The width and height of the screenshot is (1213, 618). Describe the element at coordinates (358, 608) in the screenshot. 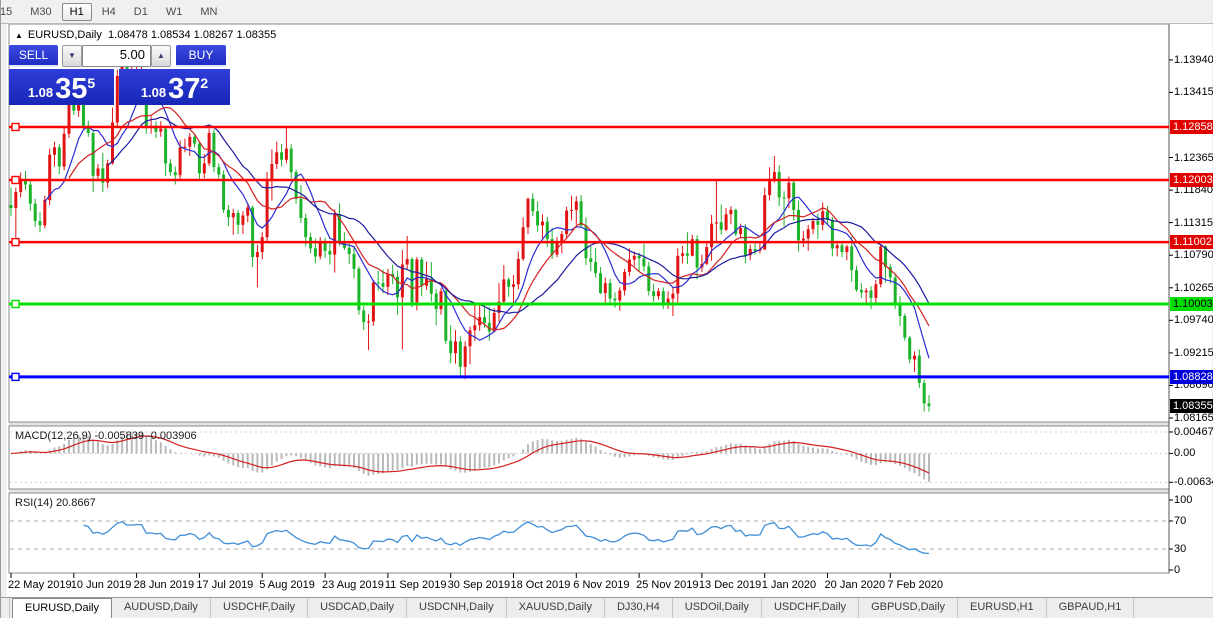

I see `chart-tab-3: USDCAD,Daily` at that location.